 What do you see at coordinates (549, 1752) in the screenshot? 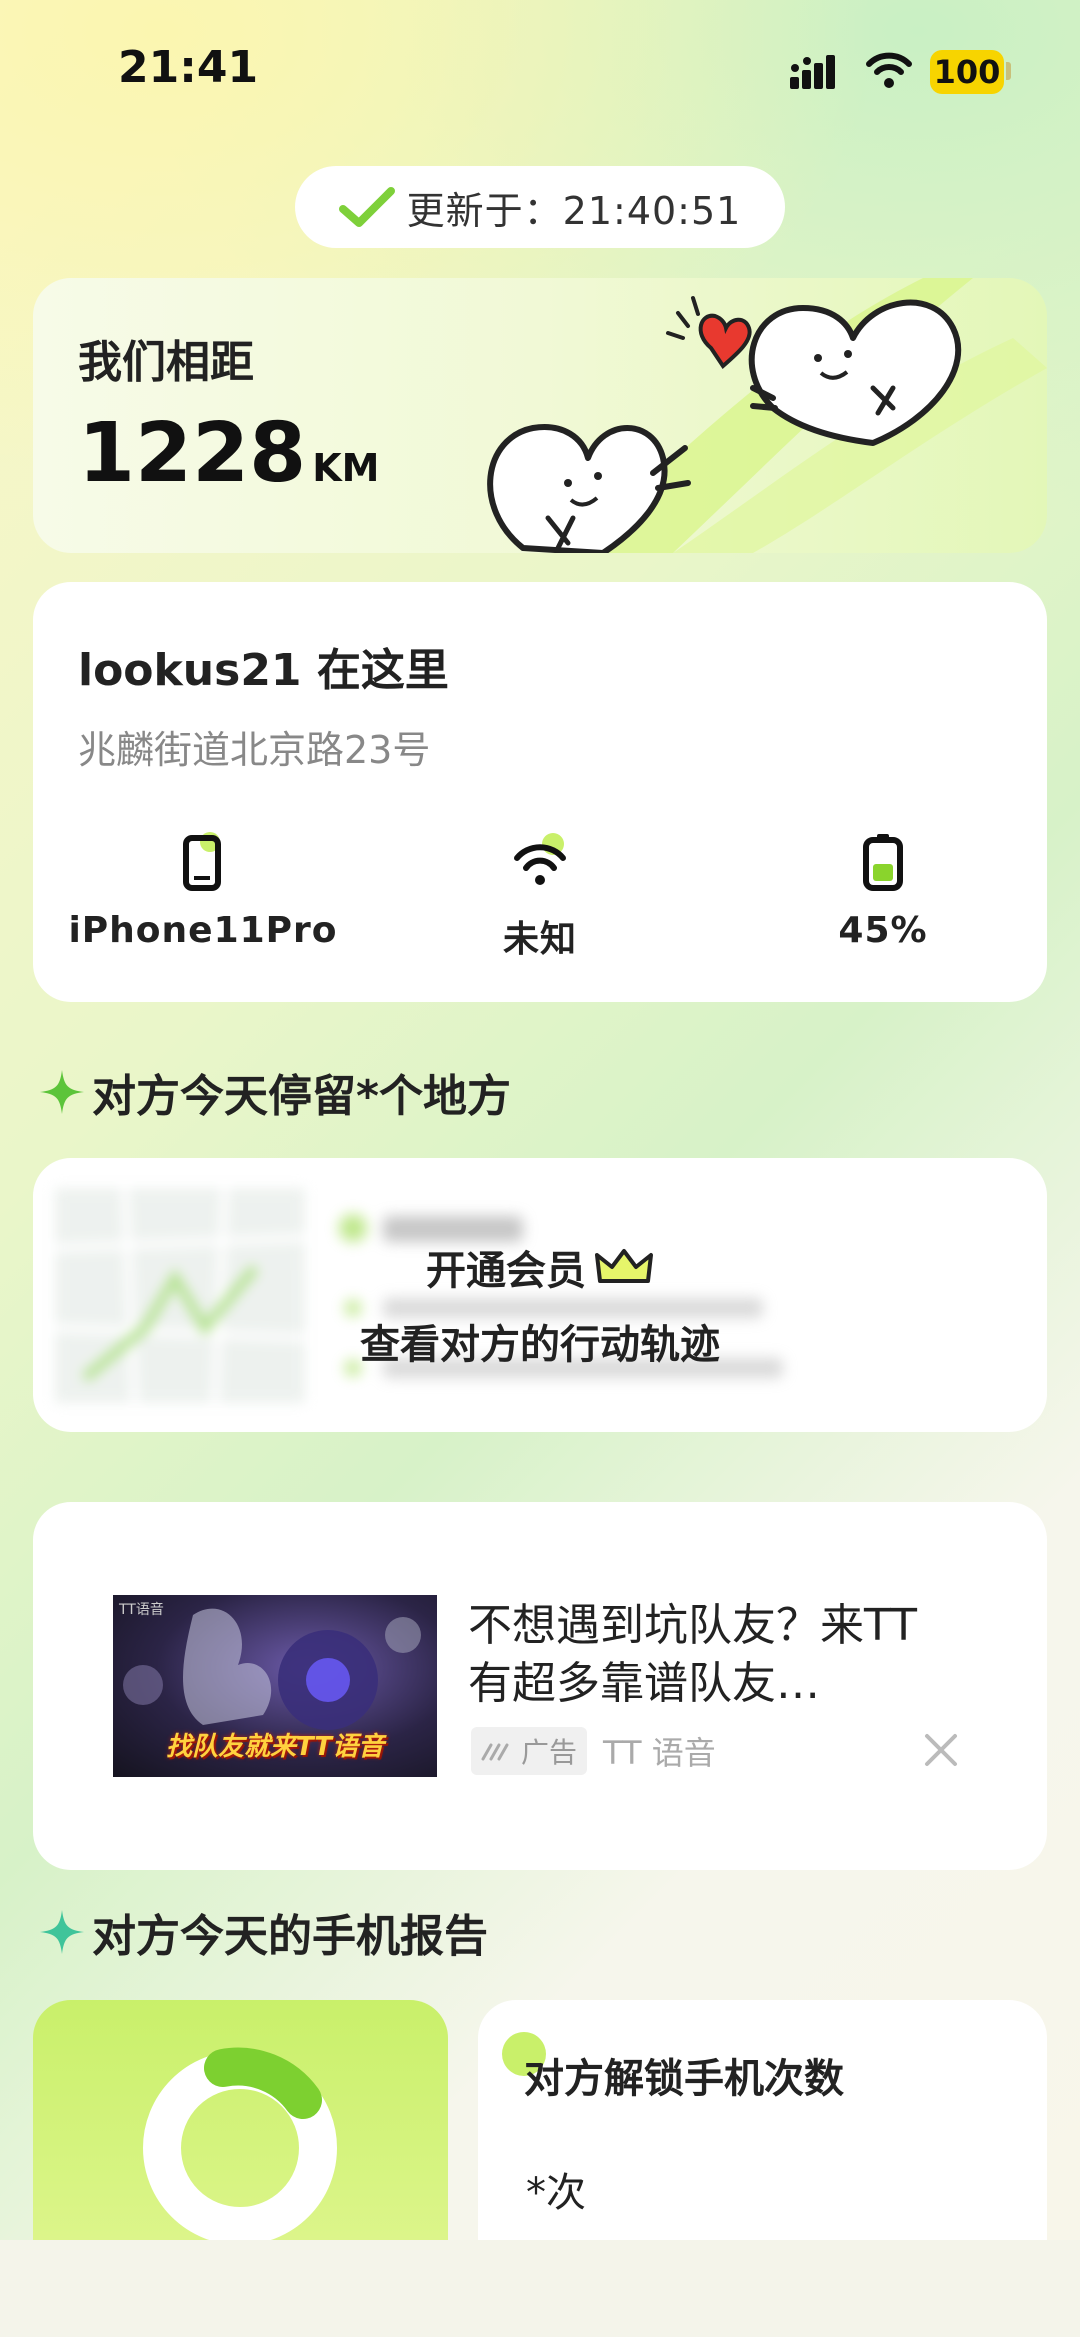
I see `ad-badge-label: 广告` at bounding box center [549, 1752].